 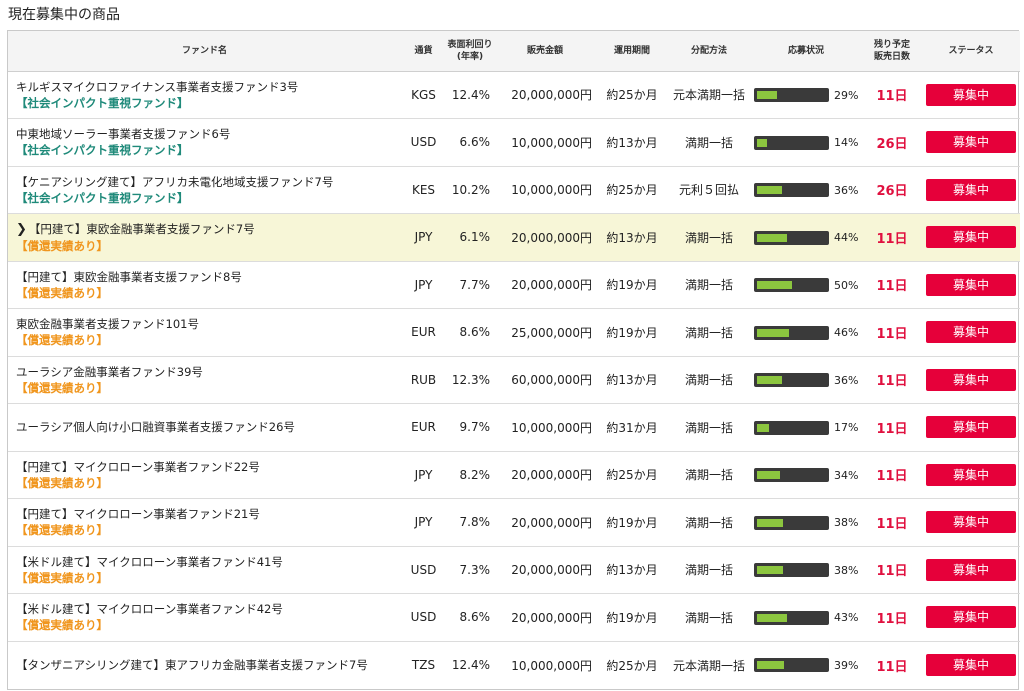 What do you see at coordinates (892, 429) in the screenshot?
I see `days-remaining-cell: 11日` at bounding box center [892, 429].